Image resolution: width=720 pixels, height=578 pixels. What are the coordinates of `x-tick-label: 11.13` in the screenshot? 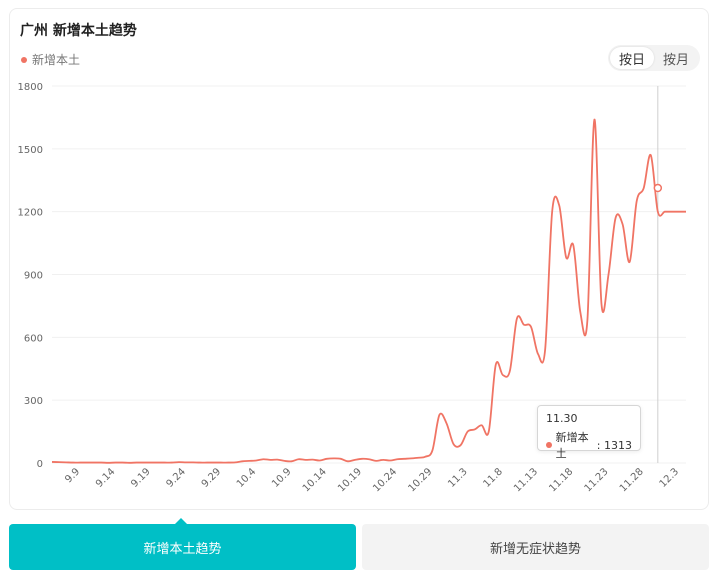 It's located at (526, 480).